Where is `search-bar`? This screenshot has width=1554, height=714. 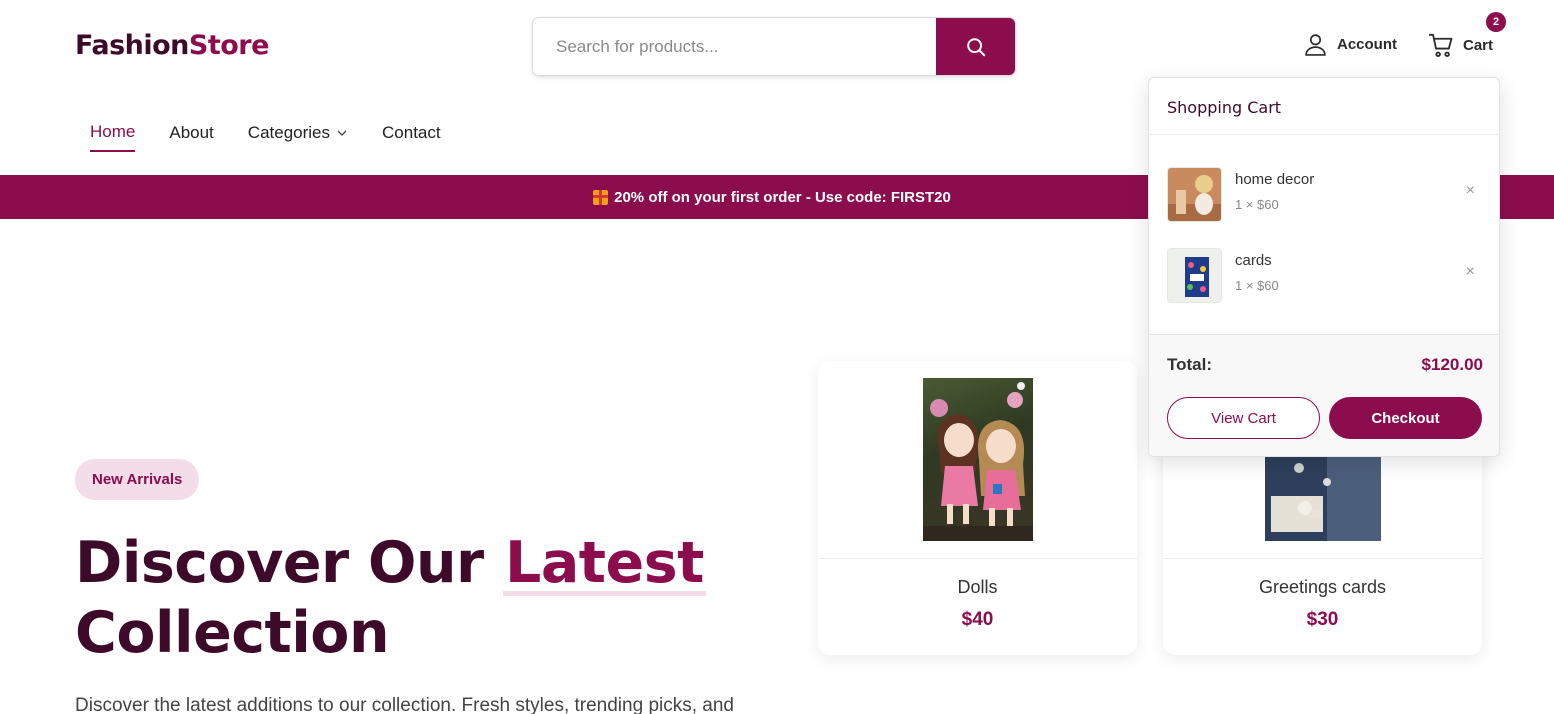
search-bar is located at coordinates (774, 46).